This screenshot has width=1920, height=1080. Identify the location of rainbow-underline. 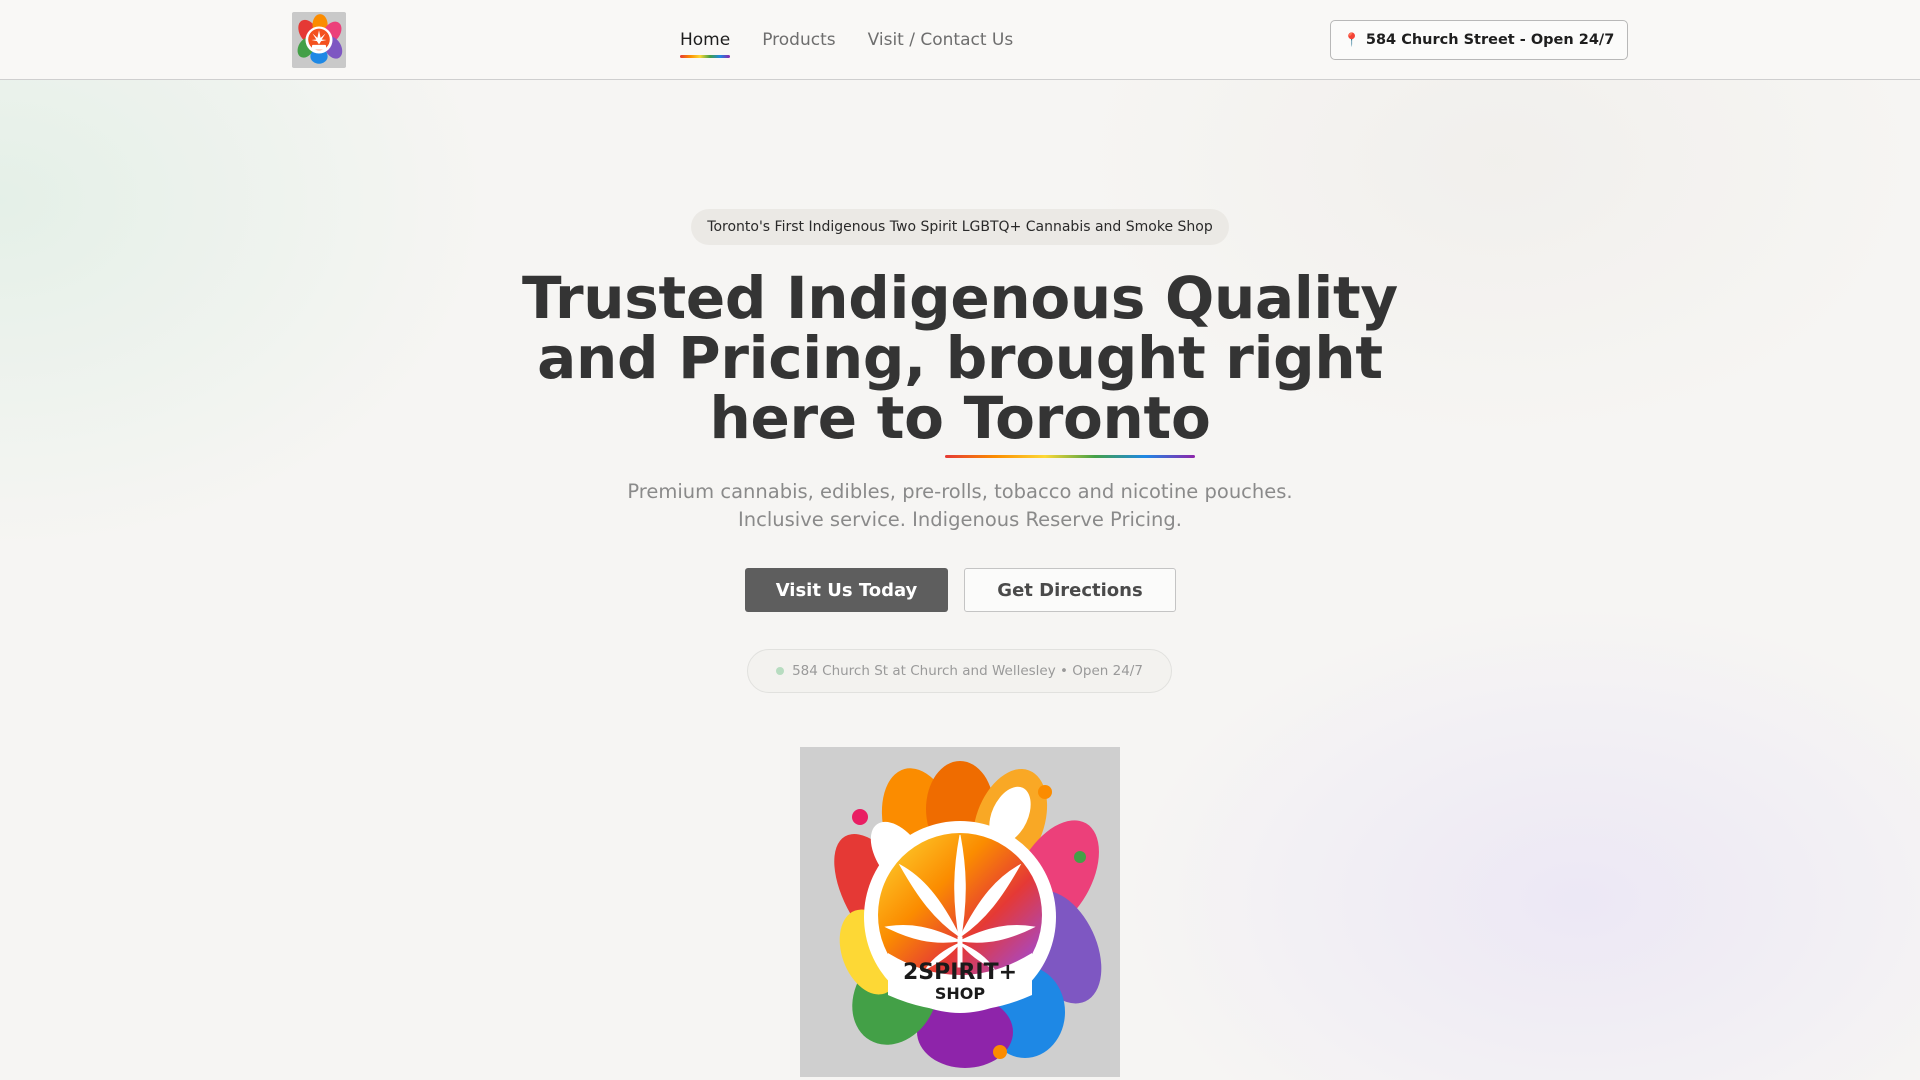
(1070, 456).